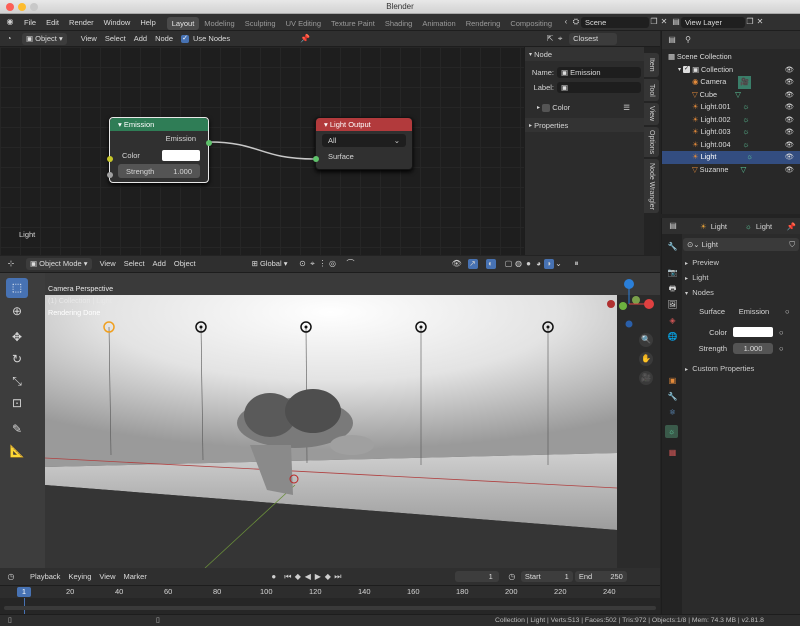 Image resolution: width=800 pixels, height=626 pixels. Describe the element at coordinates (615, 22) in the screenshot. I see `scene-selector: Scene` at that location.